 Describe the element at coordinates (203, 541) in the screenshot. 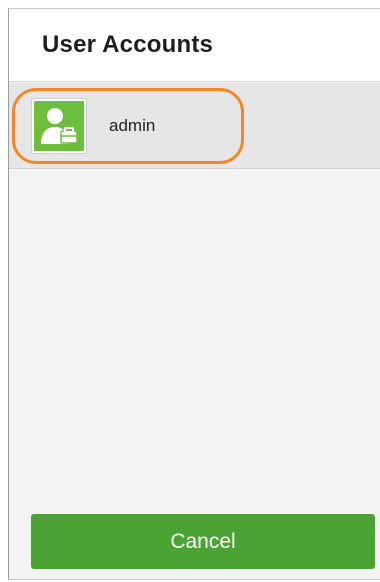

I see `cancel-button: Cancel` at that location.